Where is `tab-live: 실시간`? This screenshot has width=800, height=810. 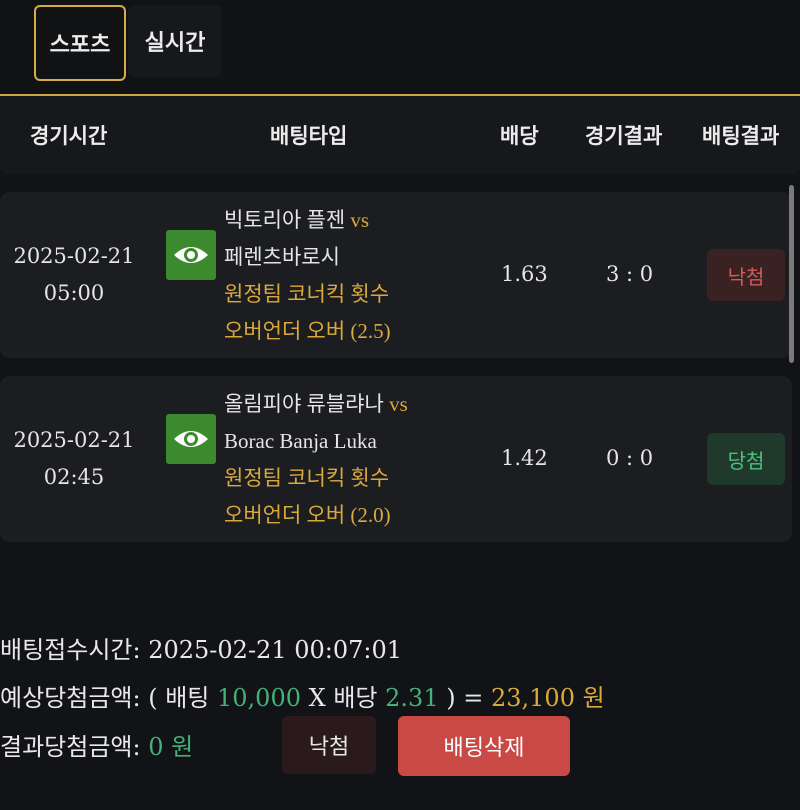 tab-live: 실시간 is located at coordinates (175, 41).